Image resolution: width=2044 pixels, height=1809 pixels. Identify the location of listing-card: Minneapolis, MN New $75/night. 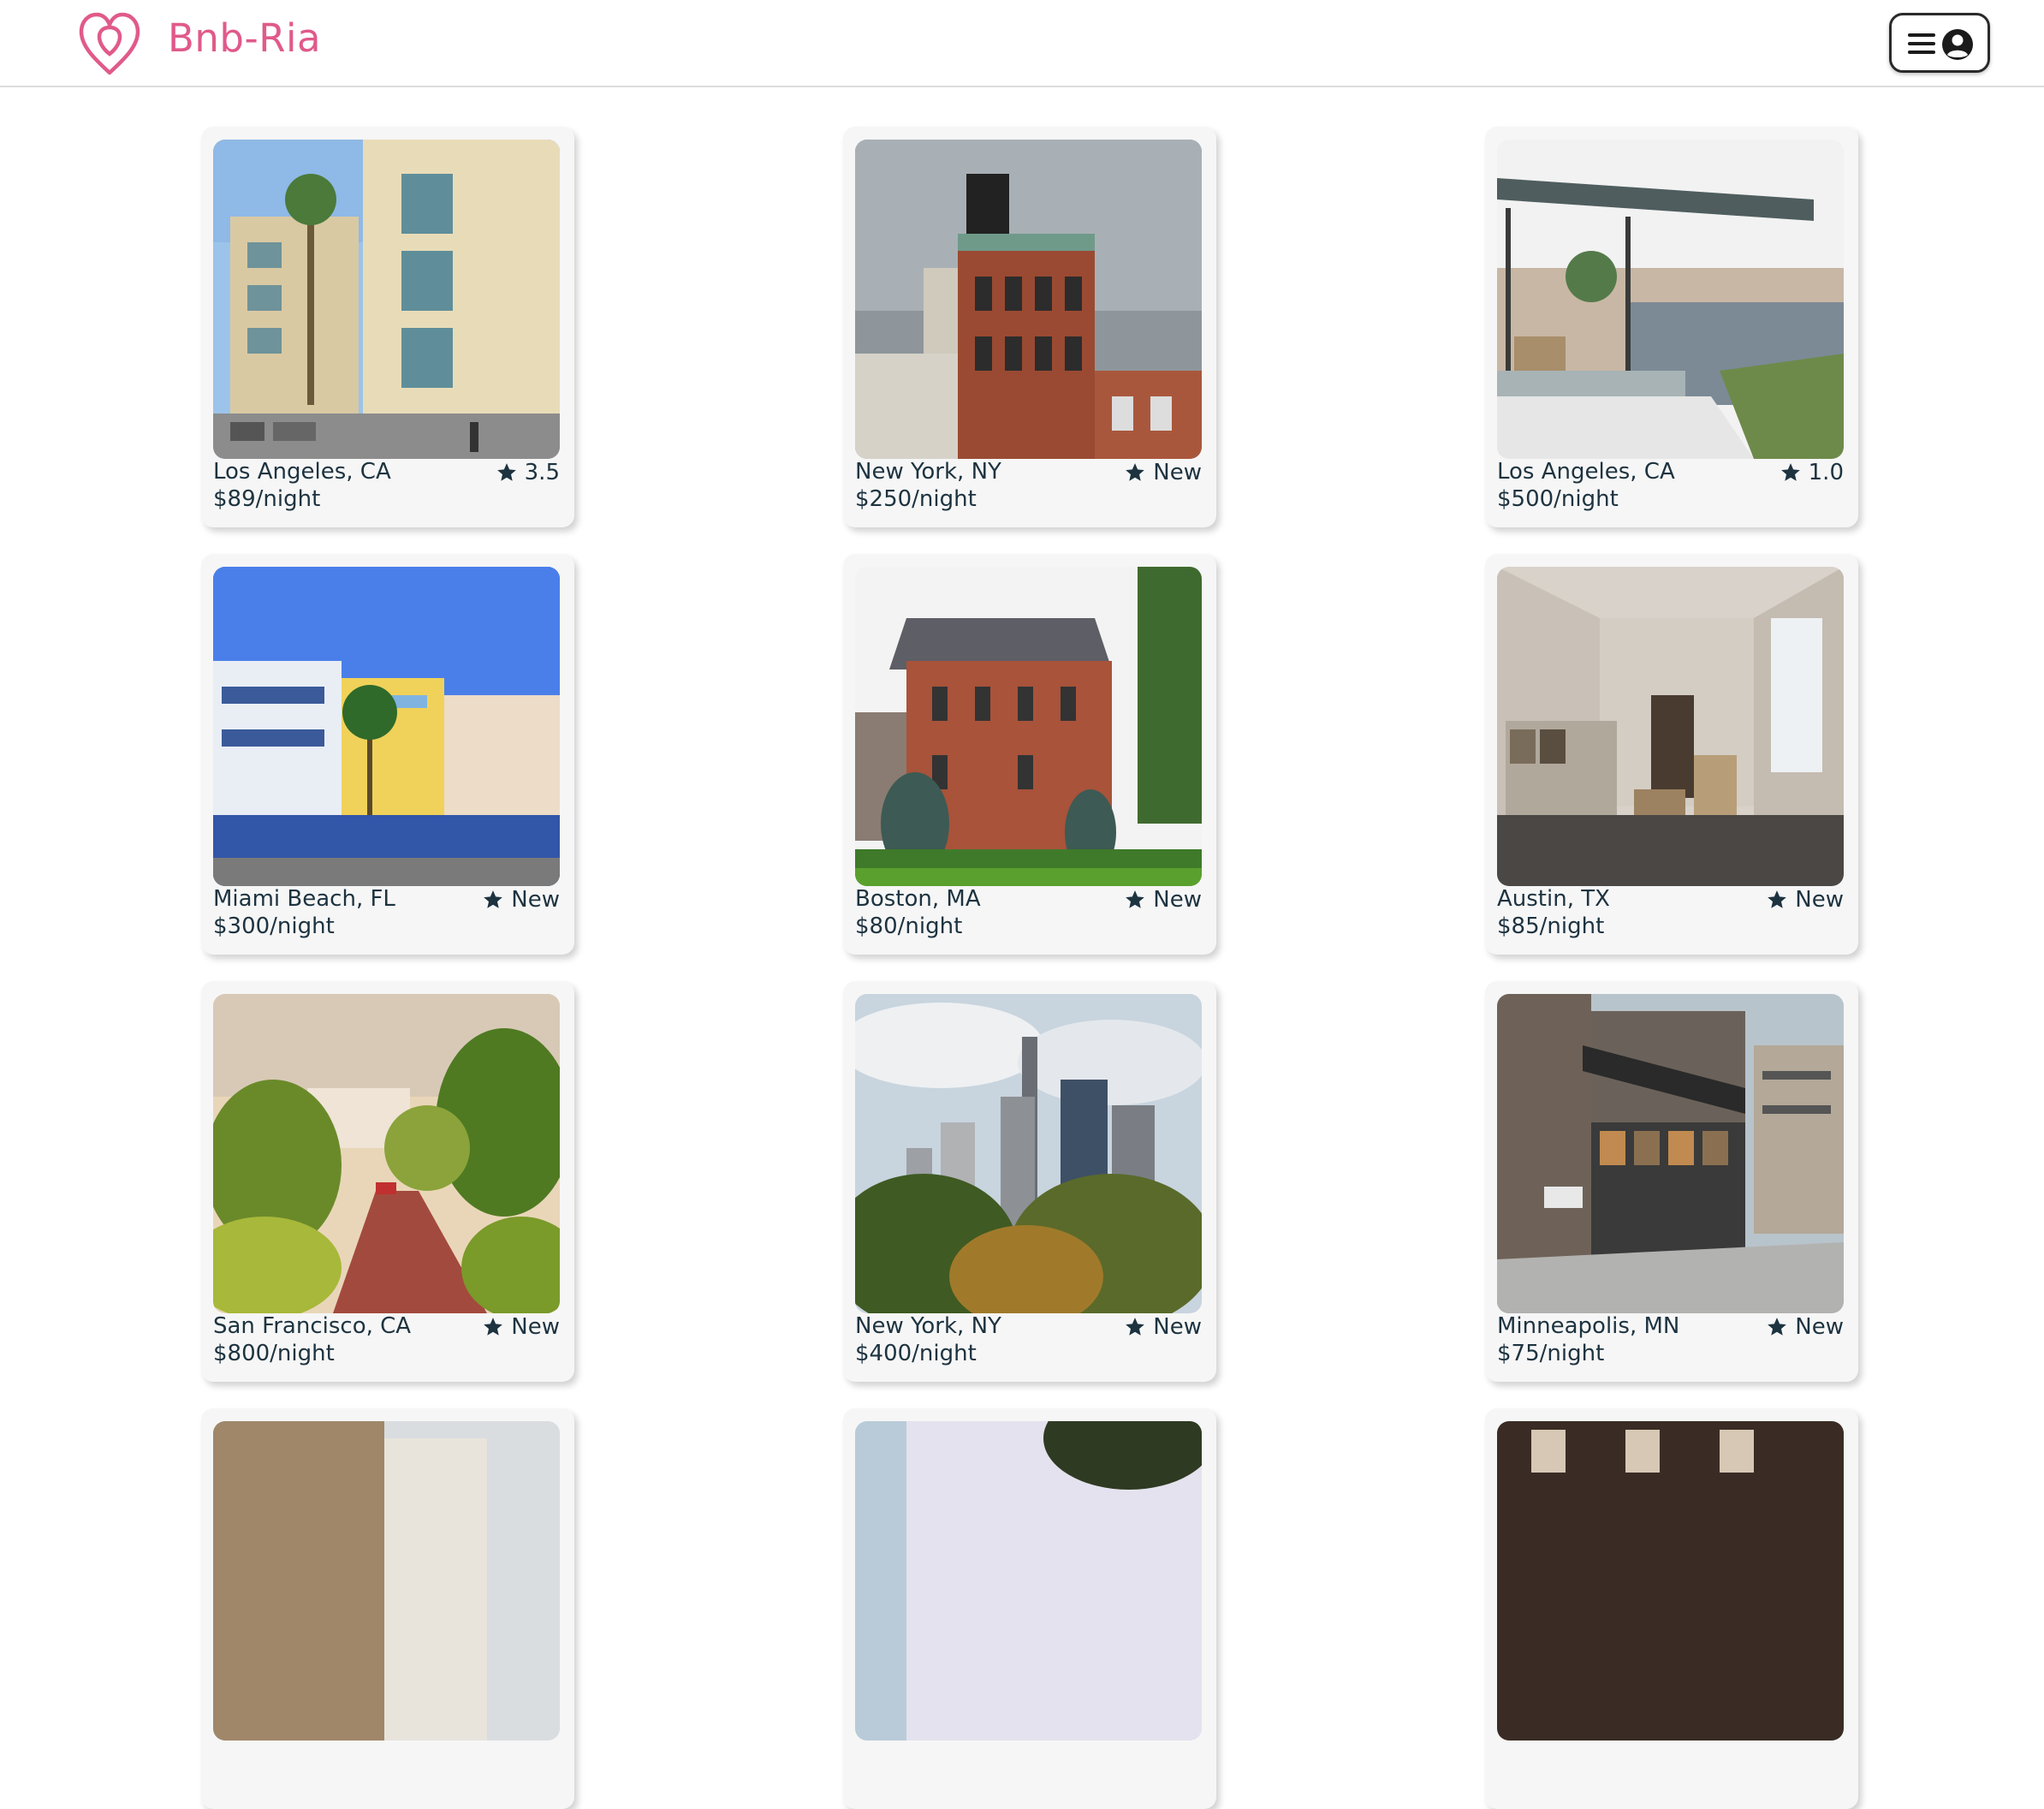
(1672, 1181).